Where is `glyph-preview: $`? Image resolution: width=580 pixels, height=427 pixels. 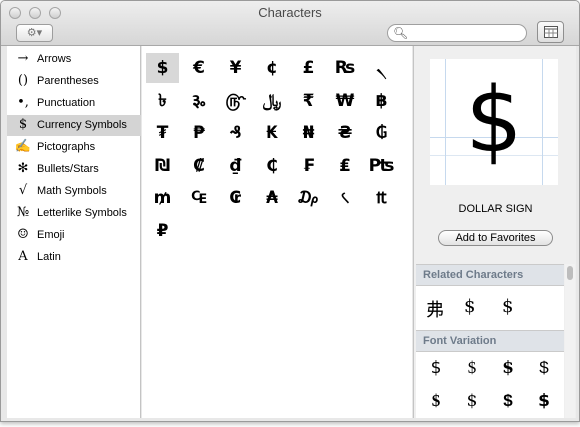
glyph-preview: $ is located at coordinates (494, 122).